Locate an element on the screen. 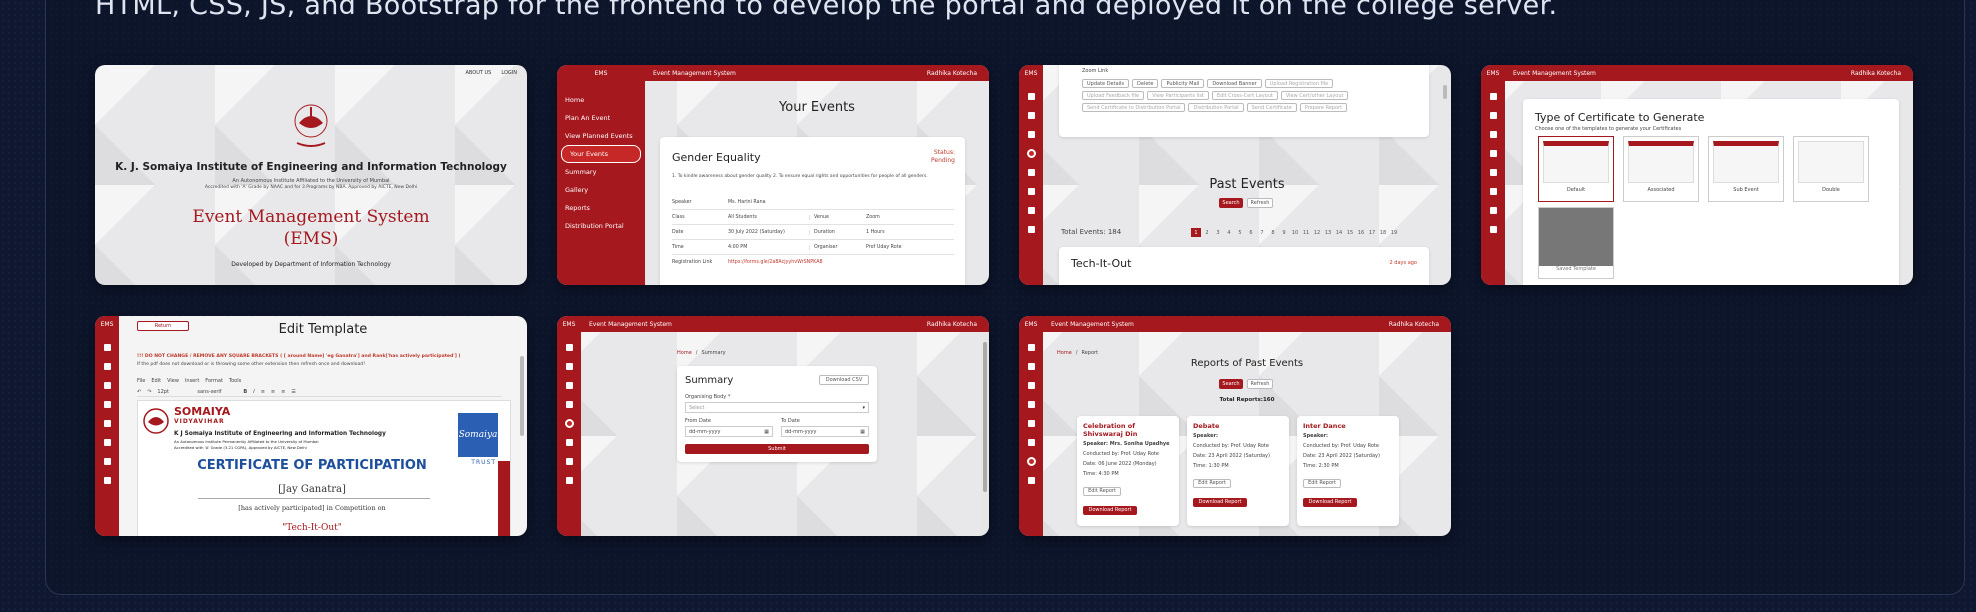 The height and width of the screenshot is (612, 1976). template-sub-event: Sub Event is located at coordinates (1746, 169).